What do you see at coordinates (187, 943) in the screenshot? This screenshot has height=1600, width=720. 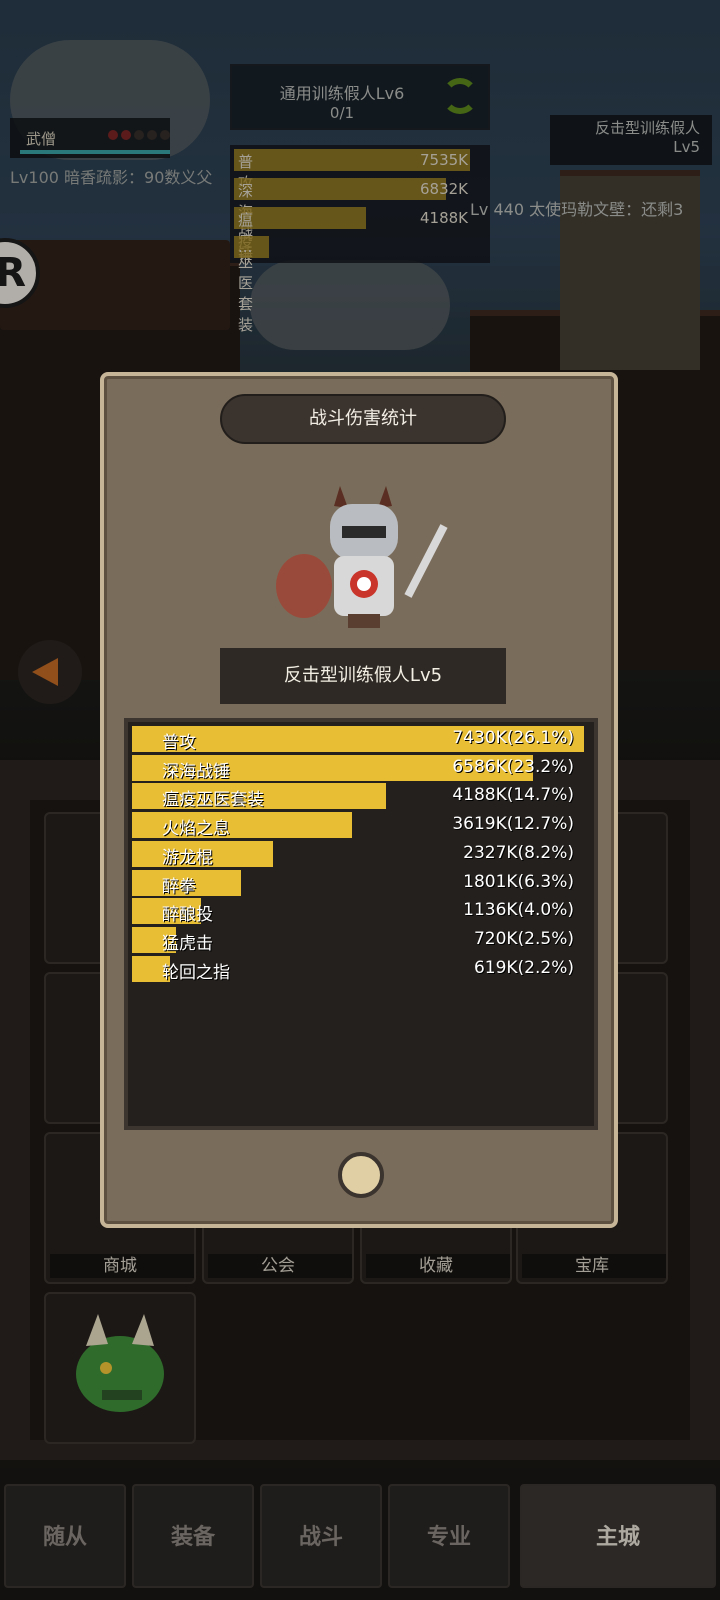 I see `damage-source-name: 猛虎击` at bounding box center [187, 943].